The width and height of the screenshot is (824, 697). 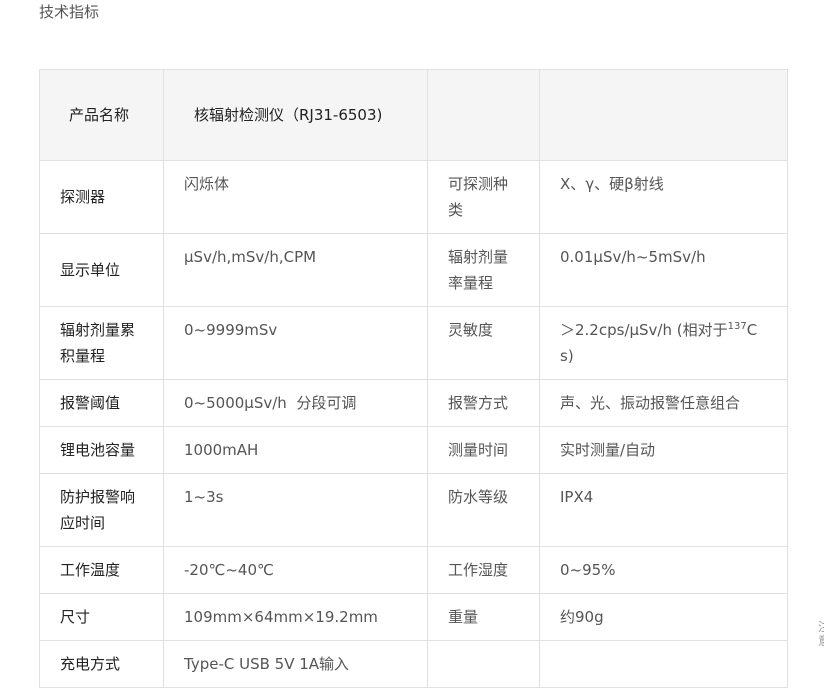 I want to click on row-value: 1~3s, so click(x=295, y=510).